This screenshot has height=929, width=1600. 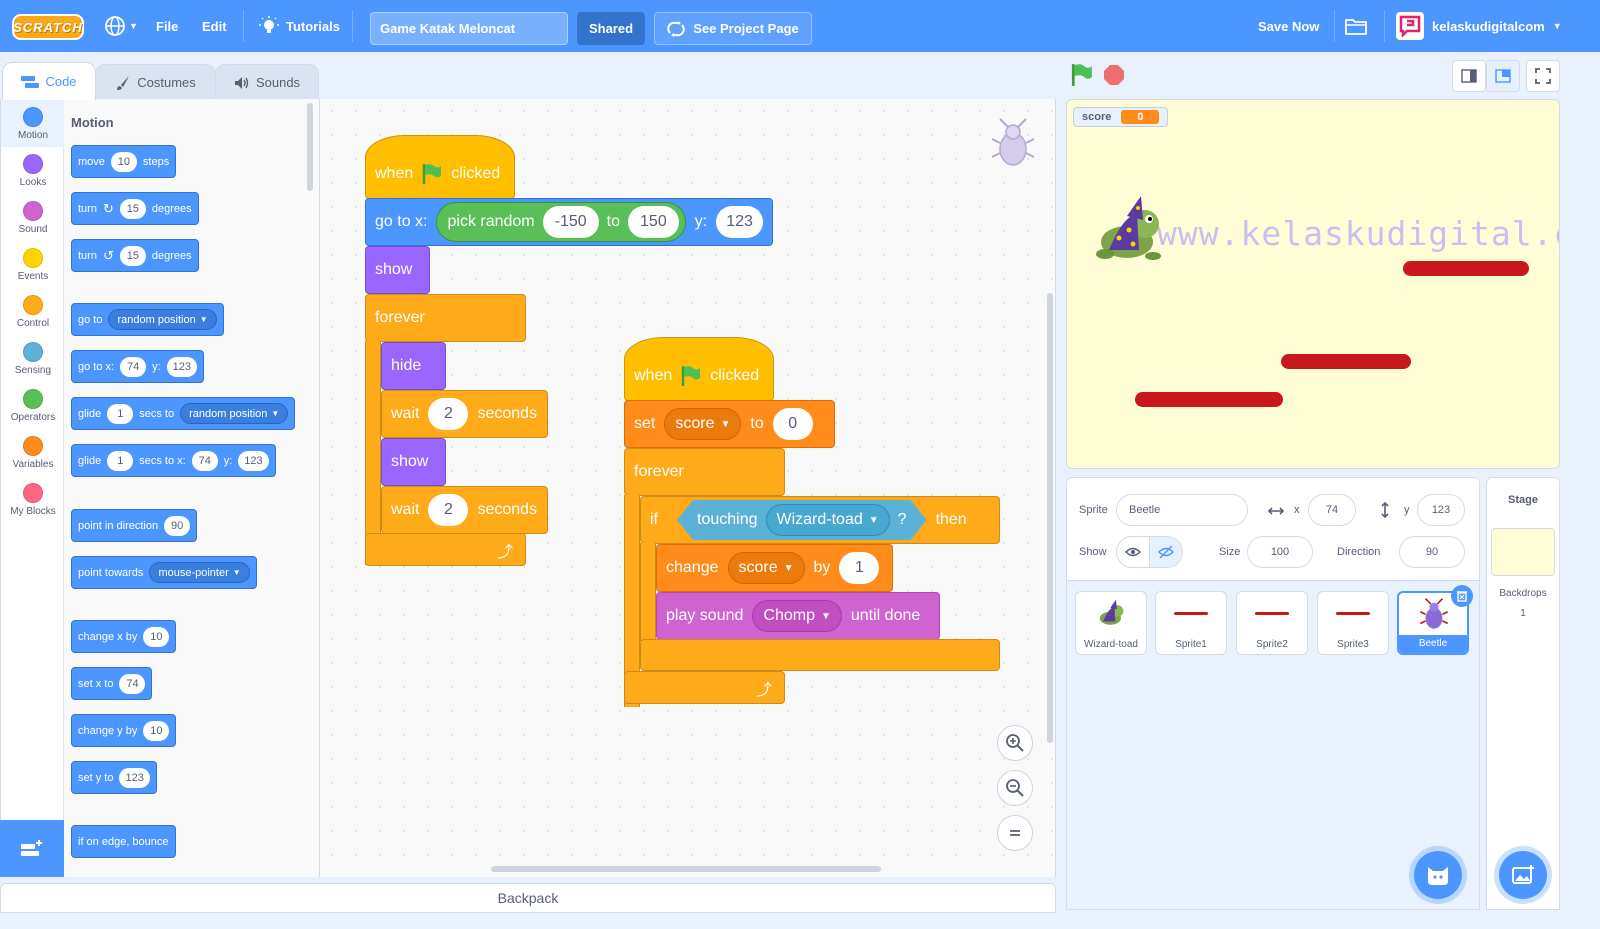 I want to click on block-change-y: change y by 10, so click(x=124, y=730).